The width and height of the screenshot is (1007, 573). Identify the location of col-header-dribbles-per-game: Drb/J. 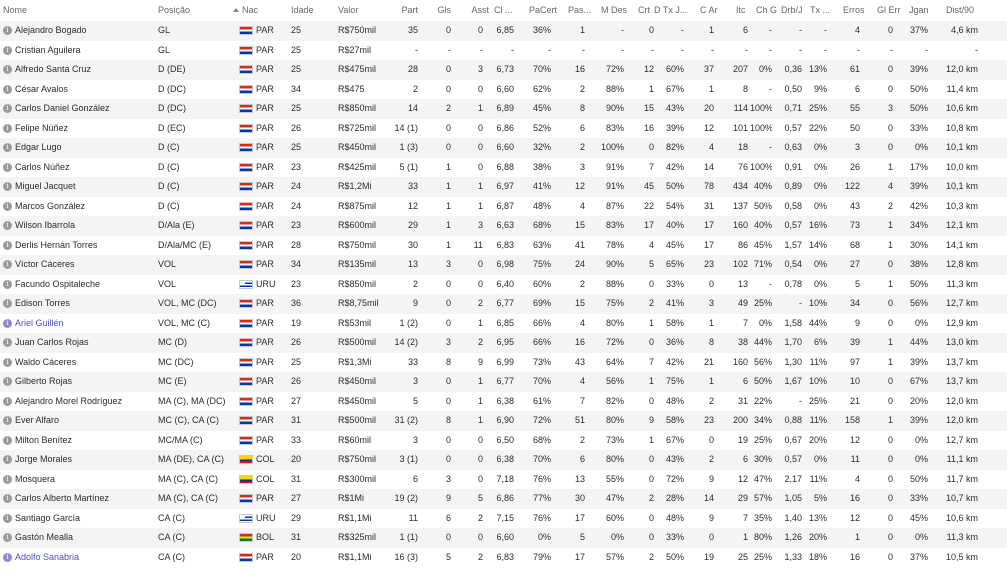
(794, 10).